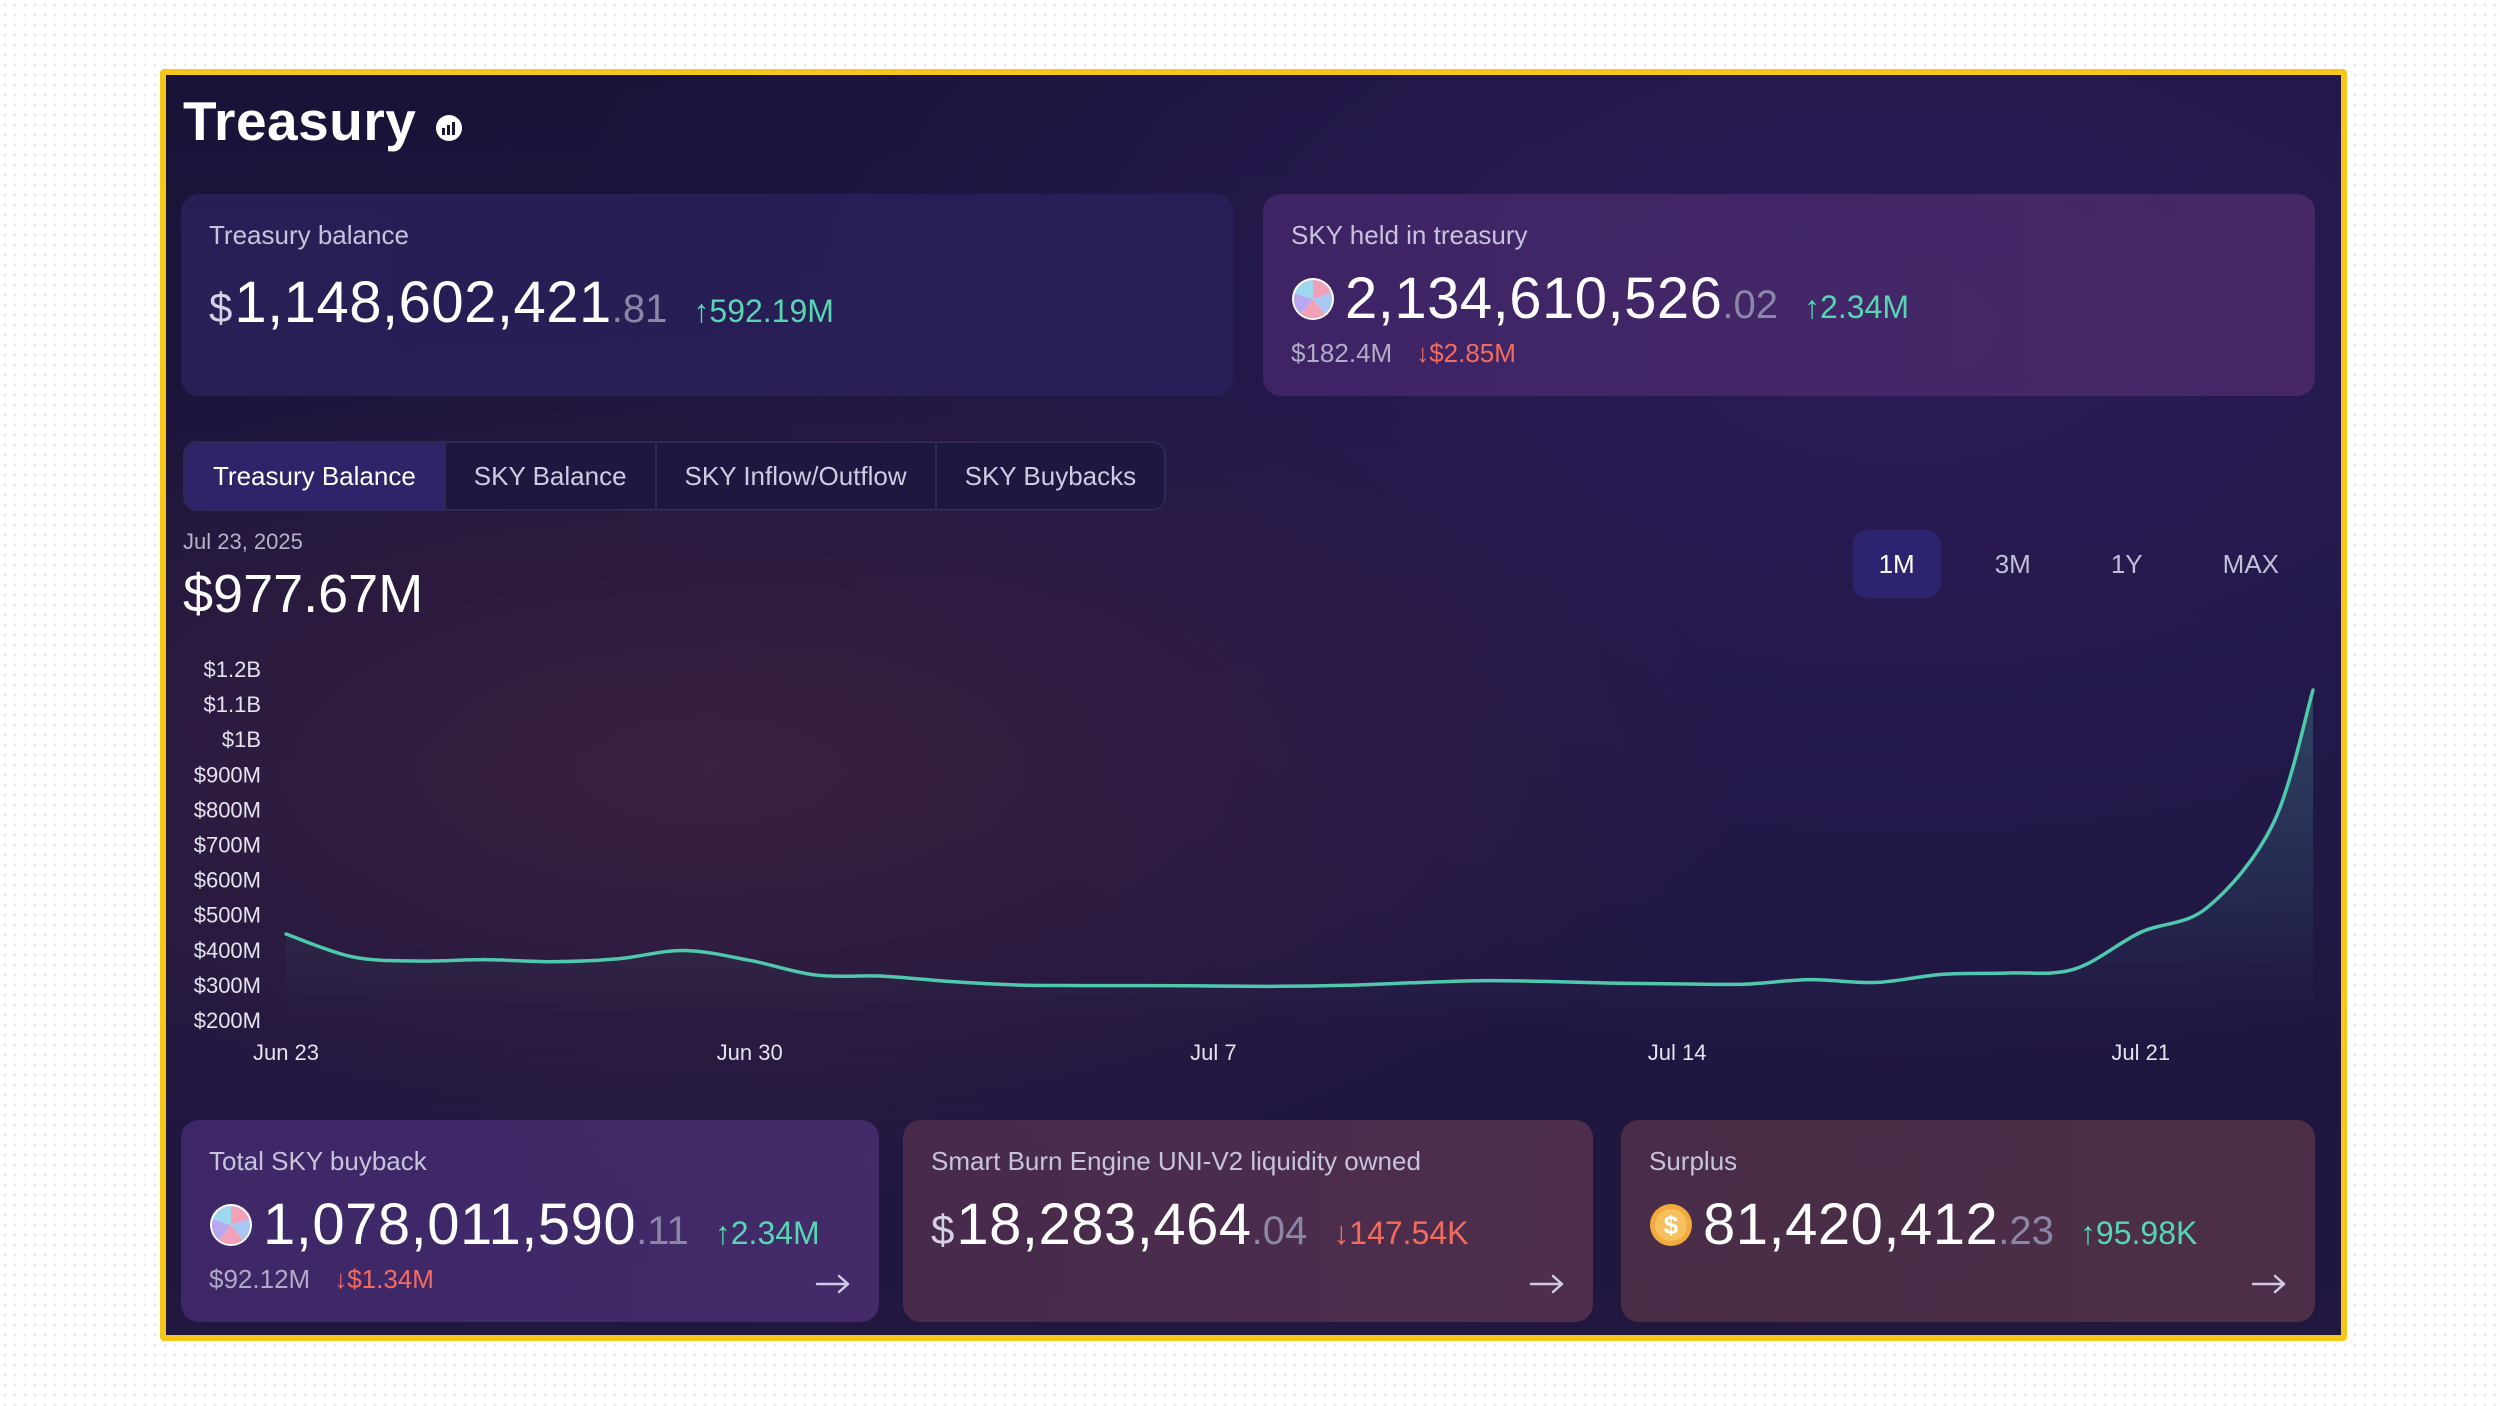 The width and height of the screenshot is (2500, 1406). I want to click on surplus-value: 81,420,412, so click(1851, 1224).